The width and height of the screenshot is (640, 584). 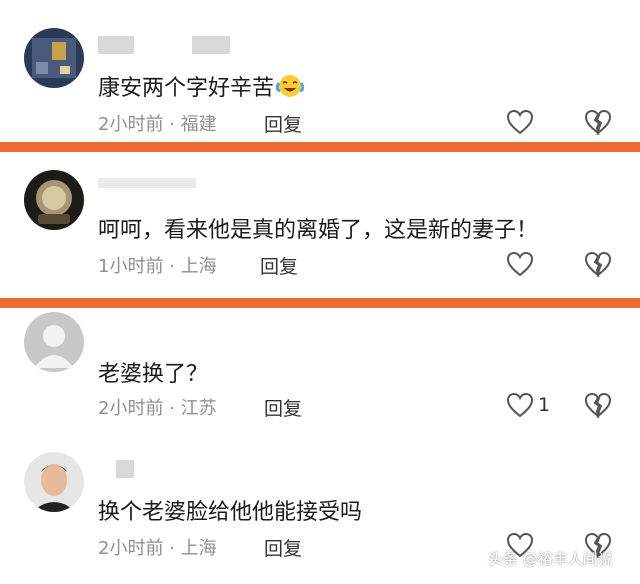 What do you see at coordinates (153, 374) in the screenshot?
I see `comment-text: 老婆换了？` at bounding box center [153, 374].